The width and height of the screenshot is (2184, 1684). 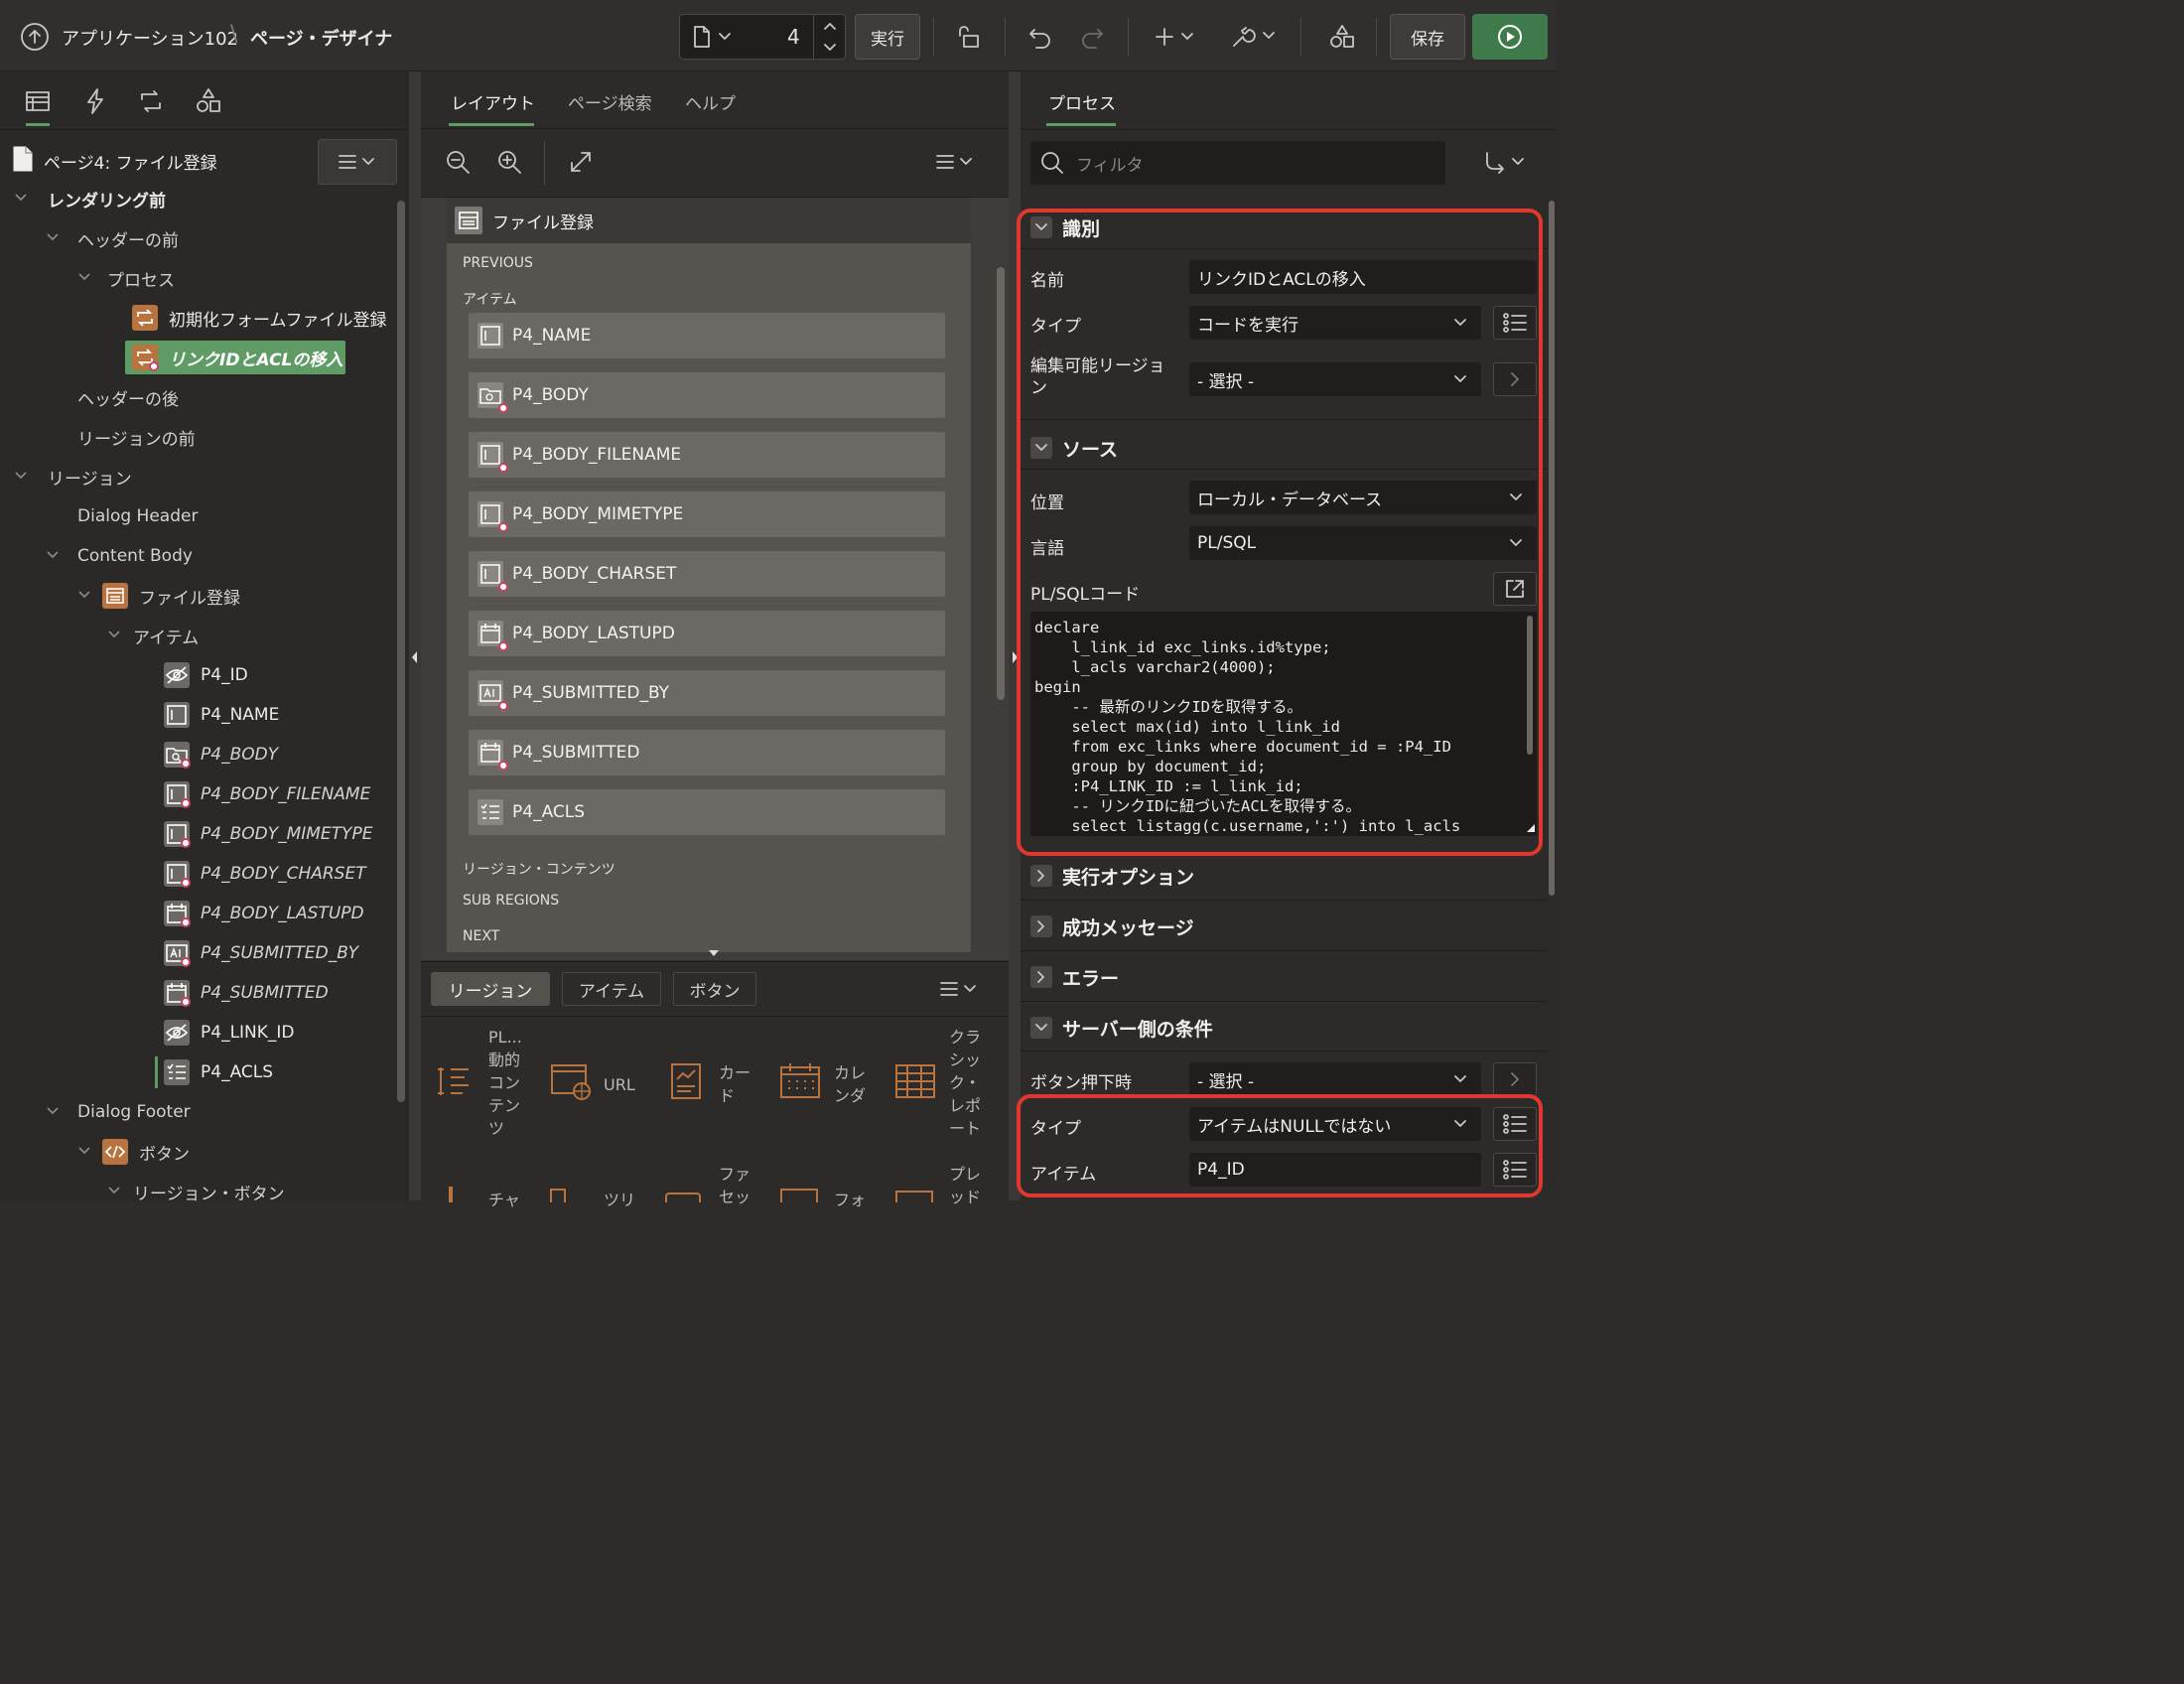 What do you see at coordinates (198, 794) in the screenshot?
I see `tree-node: P4_BODY_FILENAME` at bounding box center [198, 794].